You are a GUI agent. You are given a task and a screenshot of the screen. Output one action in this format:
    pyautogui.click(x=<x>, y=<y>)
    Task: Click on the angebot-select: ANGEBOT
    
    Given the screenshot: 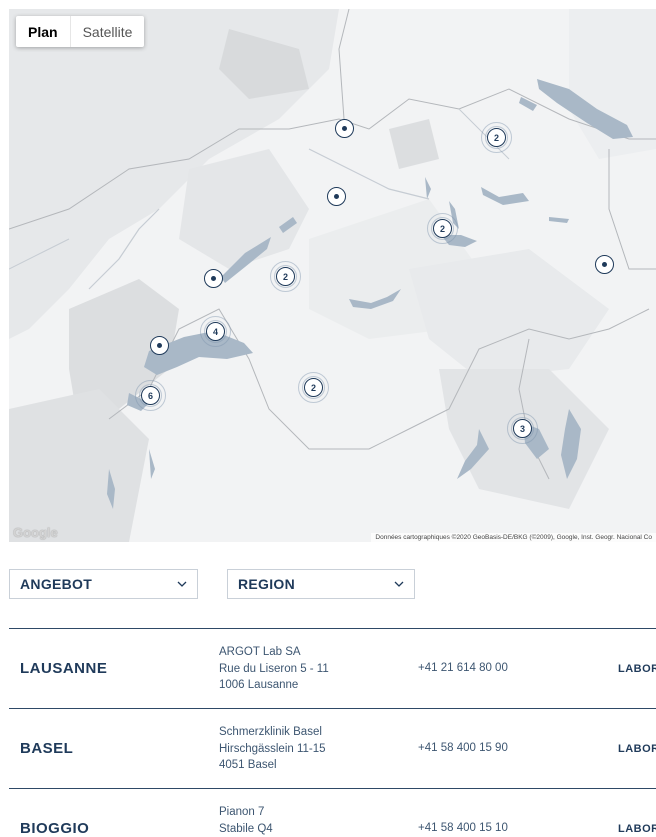 What is the action you would take?
    pyautogui.click(x=103, y=584)
    